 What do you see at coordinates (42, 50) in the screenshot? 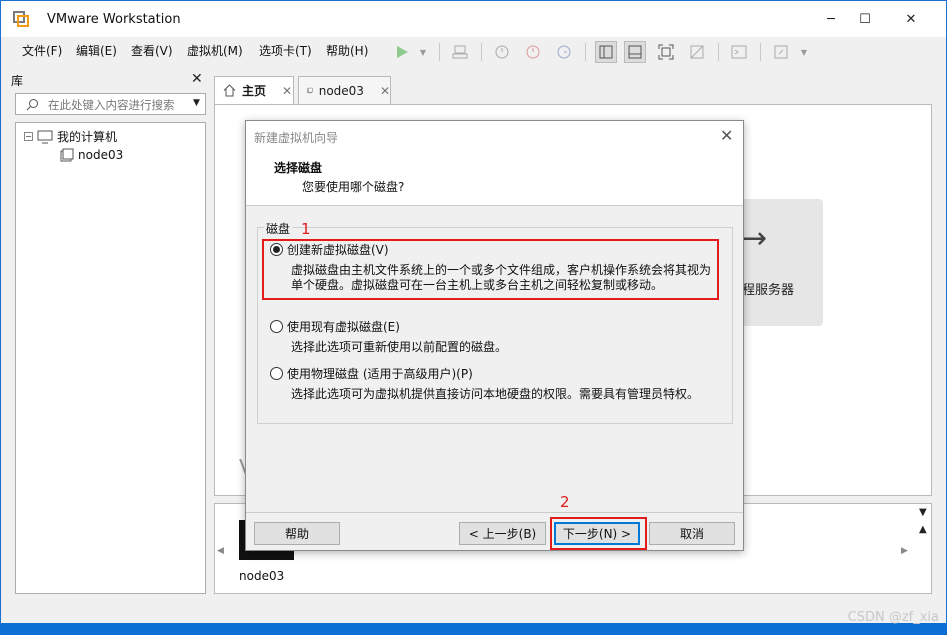
I see `menu-file: 文件(F)` at bounding box center [42, 50].